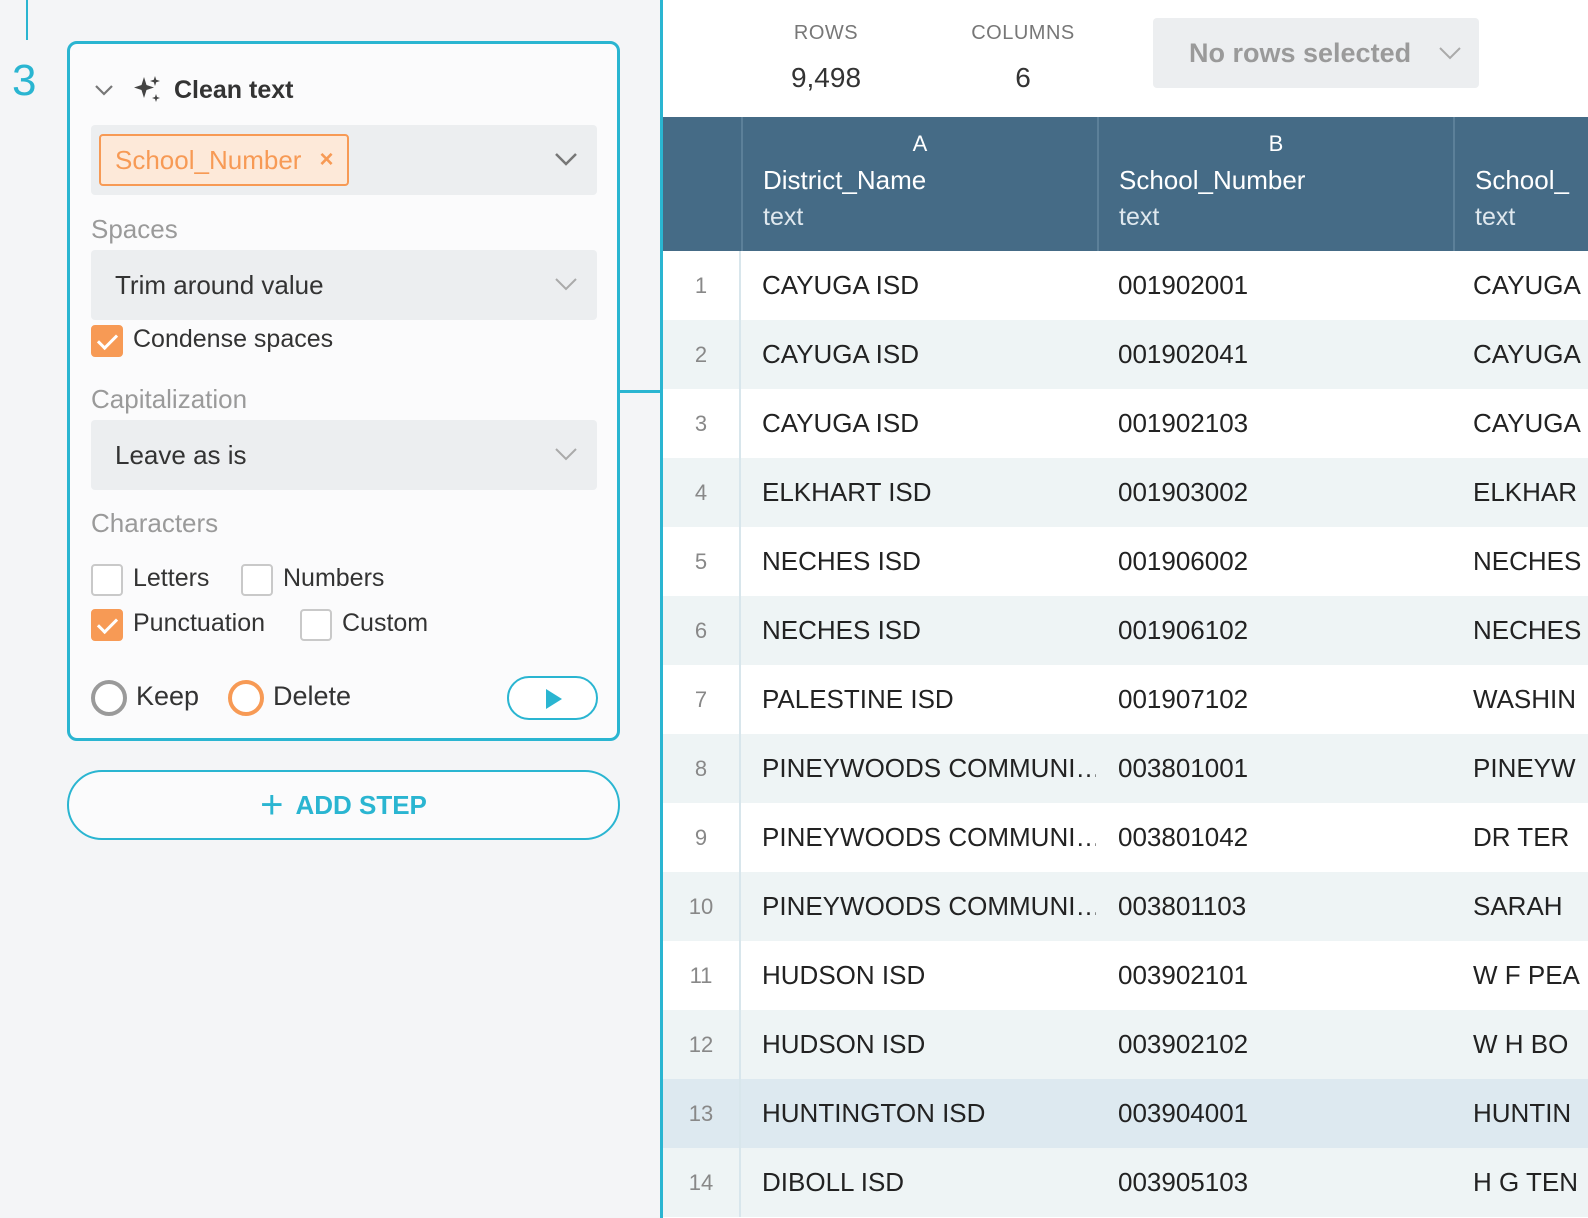 This screenshot has width=1588, height=1218. What do you see at coordinates (929, 699) in the screenshot?
I see `table-cell: PALESTINE ISD` at bounding box center [929, 699].